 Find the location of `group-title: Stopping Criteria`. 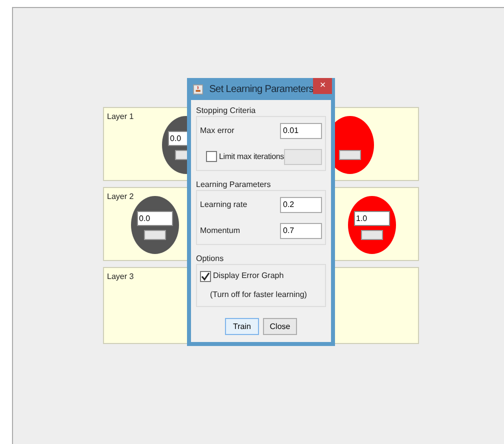

group-title: Stopping Criteria is located at coordinates (226, 111).